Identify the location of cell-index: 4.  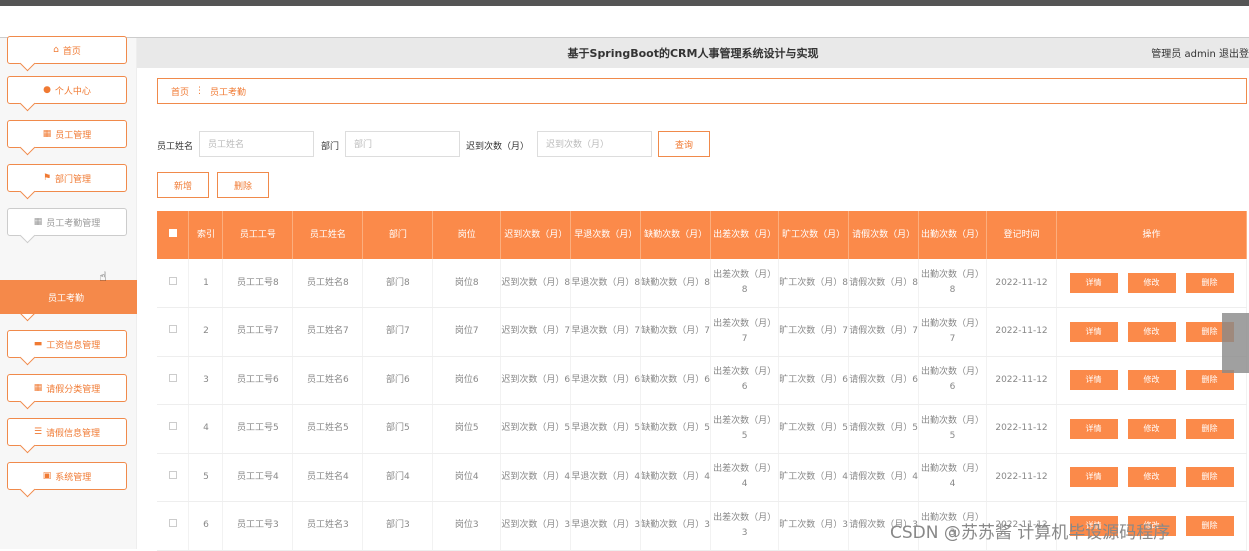
(206, 429).